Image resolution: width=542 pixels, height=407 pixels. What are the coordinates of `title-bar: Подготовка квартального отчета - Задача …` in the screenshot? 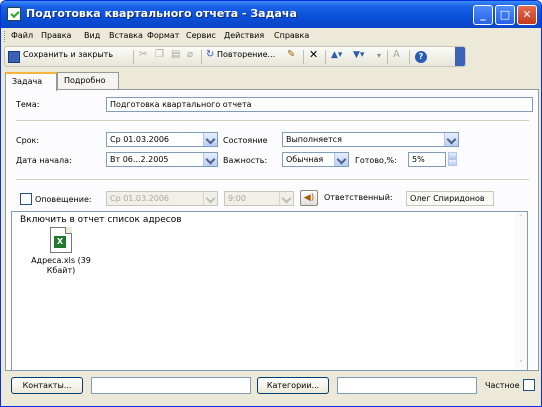 It's located at (271, 14).